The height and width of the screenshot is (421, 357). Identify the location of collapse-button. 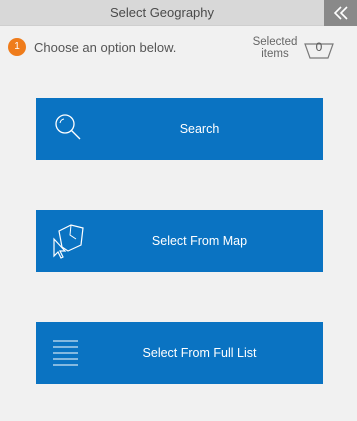
(340, 13).